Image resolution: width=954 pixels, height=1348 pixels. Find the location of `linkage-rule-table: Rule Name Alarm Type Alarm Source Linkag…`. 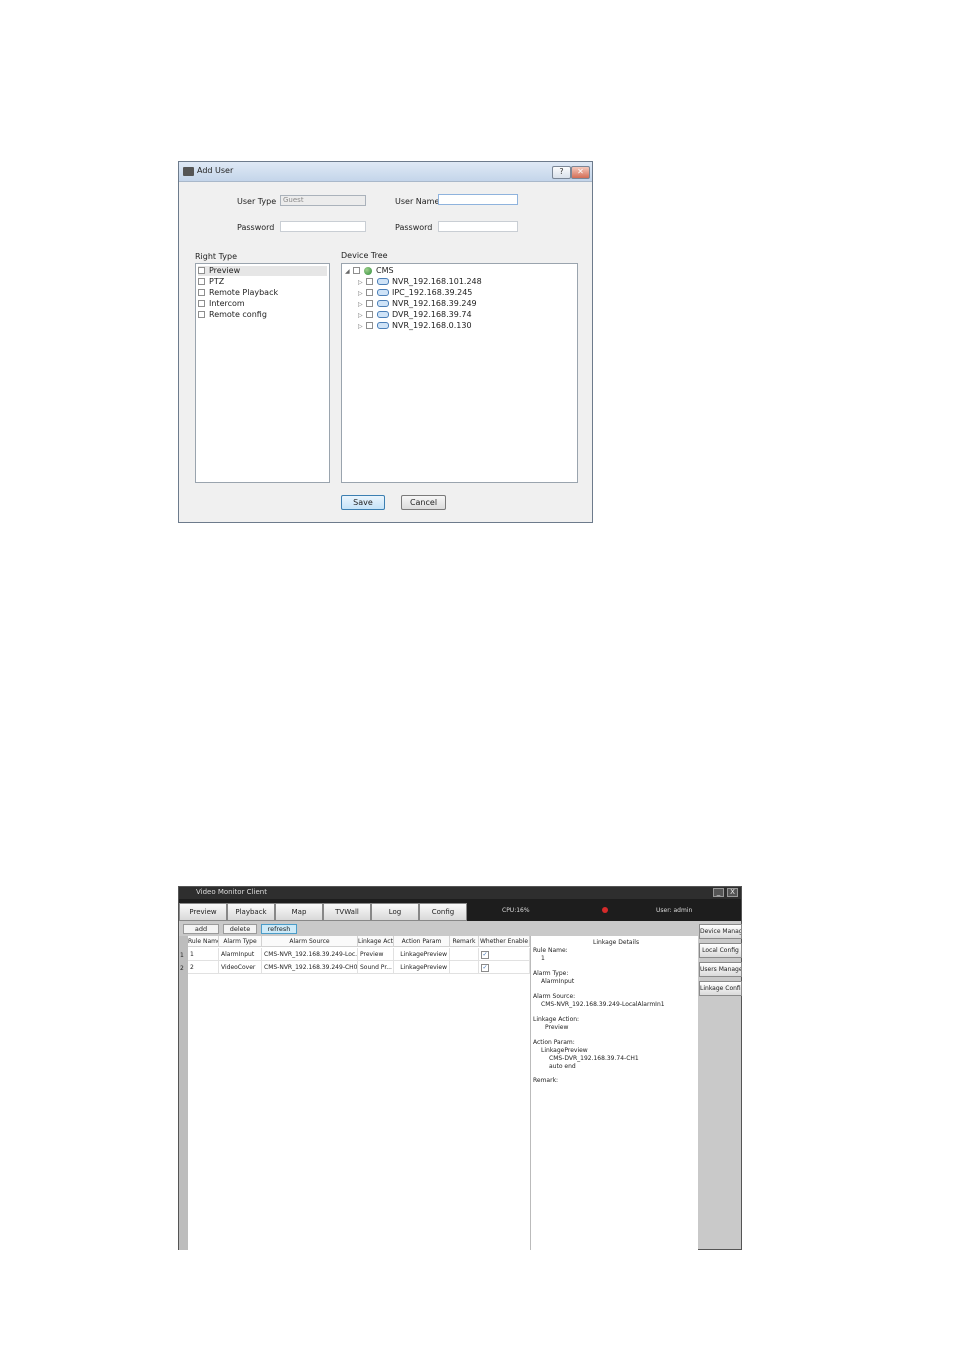

linkage-rule-table: Rule Name Alarm Type Alarm Source Linkag… is located at coordinates (354, 1093).